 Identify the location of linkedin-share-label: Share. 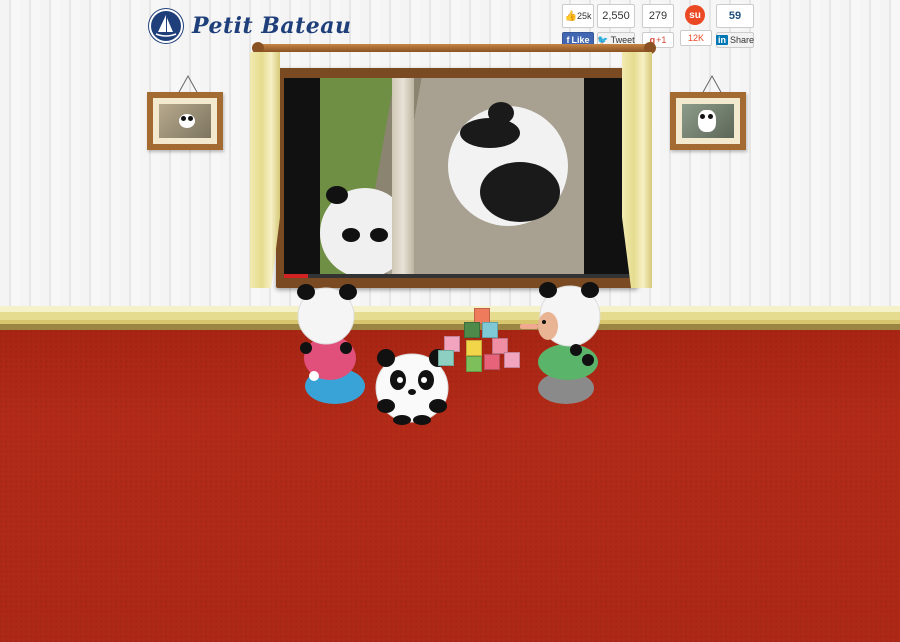
(742, 40).